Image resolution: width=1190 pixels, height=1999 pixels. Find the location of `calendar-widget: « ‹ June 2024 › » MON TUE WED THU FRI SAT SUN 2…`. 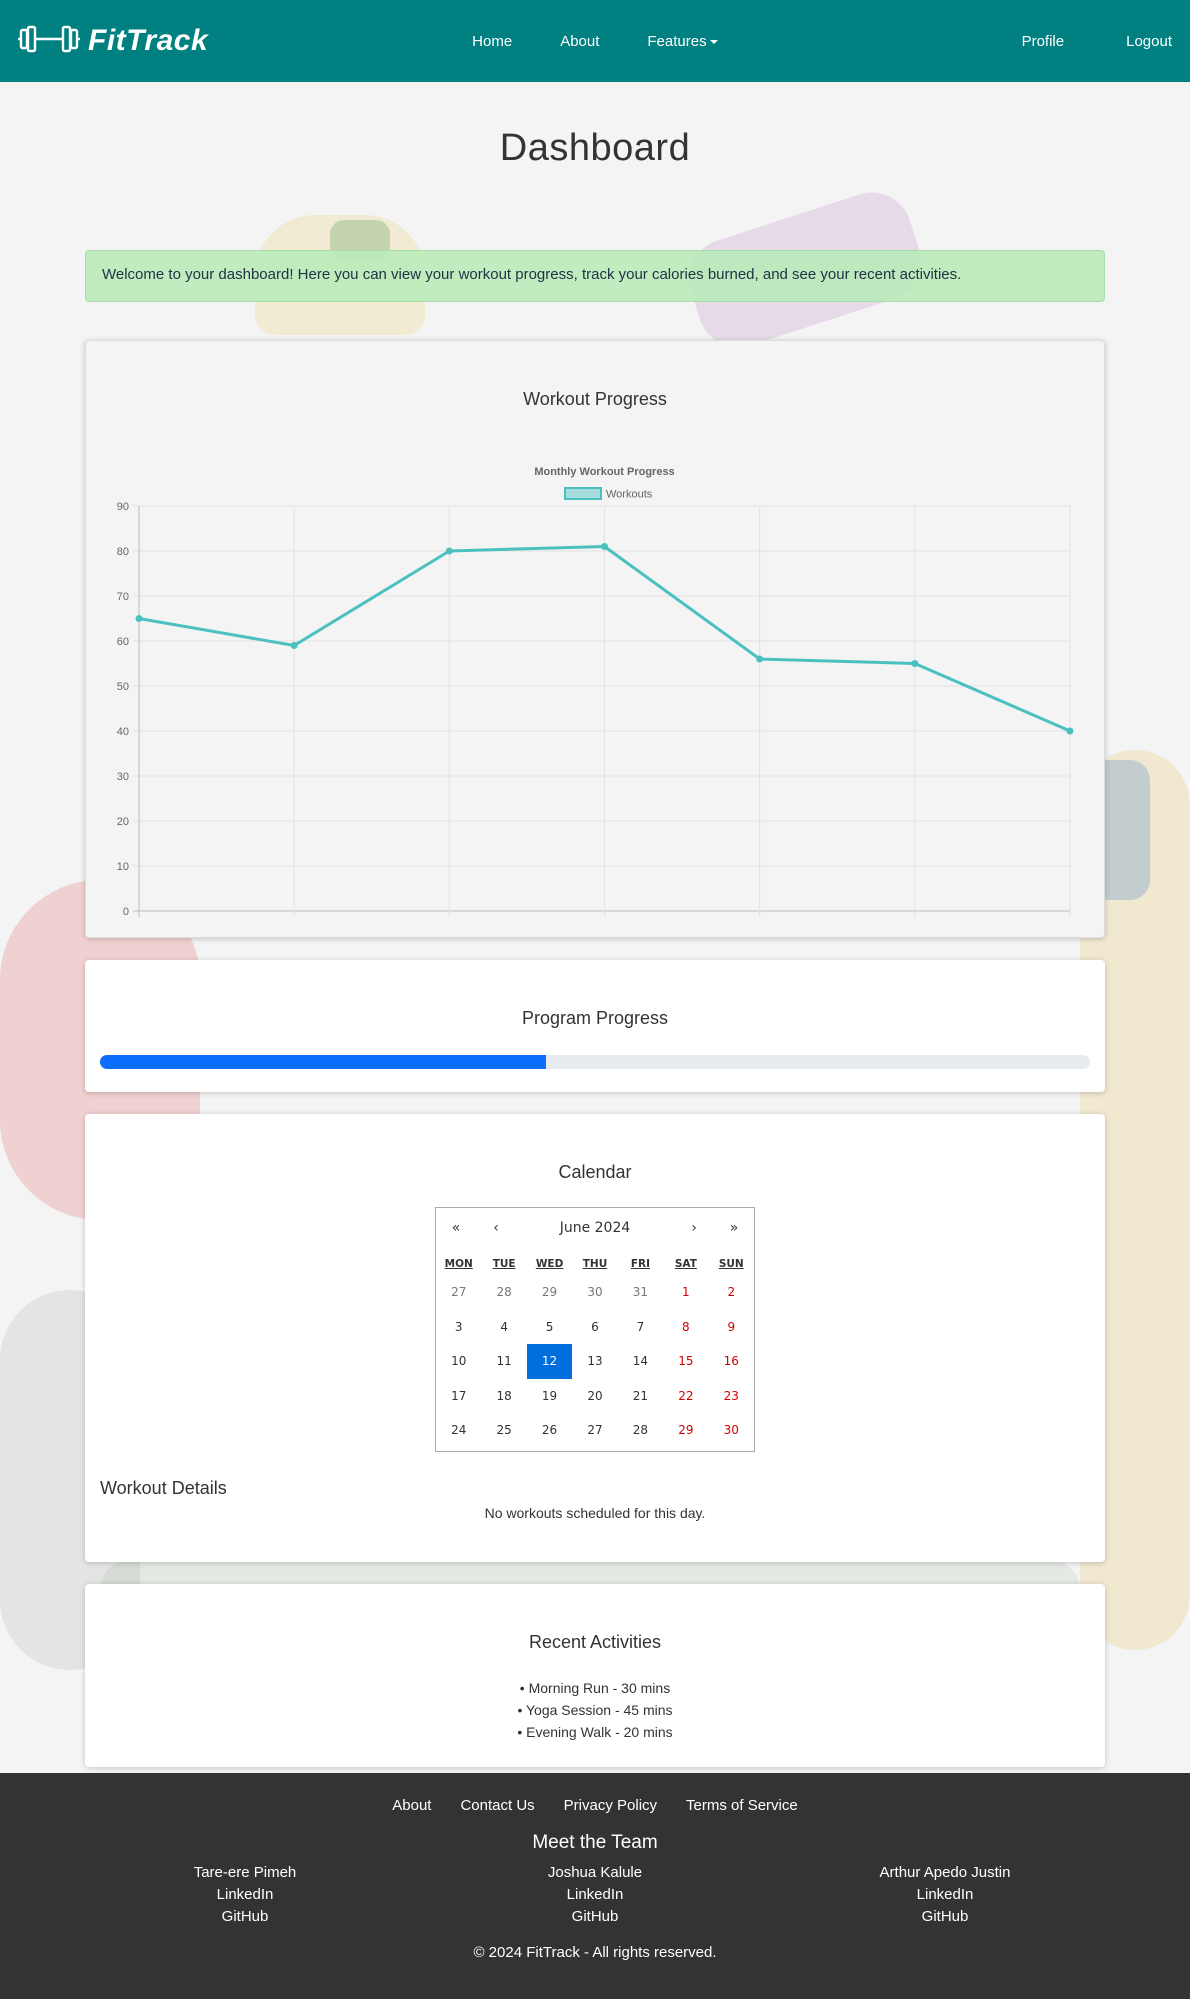

calendar-widget: « ‹ June 2024 › » MON TUE WED THU FRI SAT SUN 2… is located at coordinates (595, 1329).